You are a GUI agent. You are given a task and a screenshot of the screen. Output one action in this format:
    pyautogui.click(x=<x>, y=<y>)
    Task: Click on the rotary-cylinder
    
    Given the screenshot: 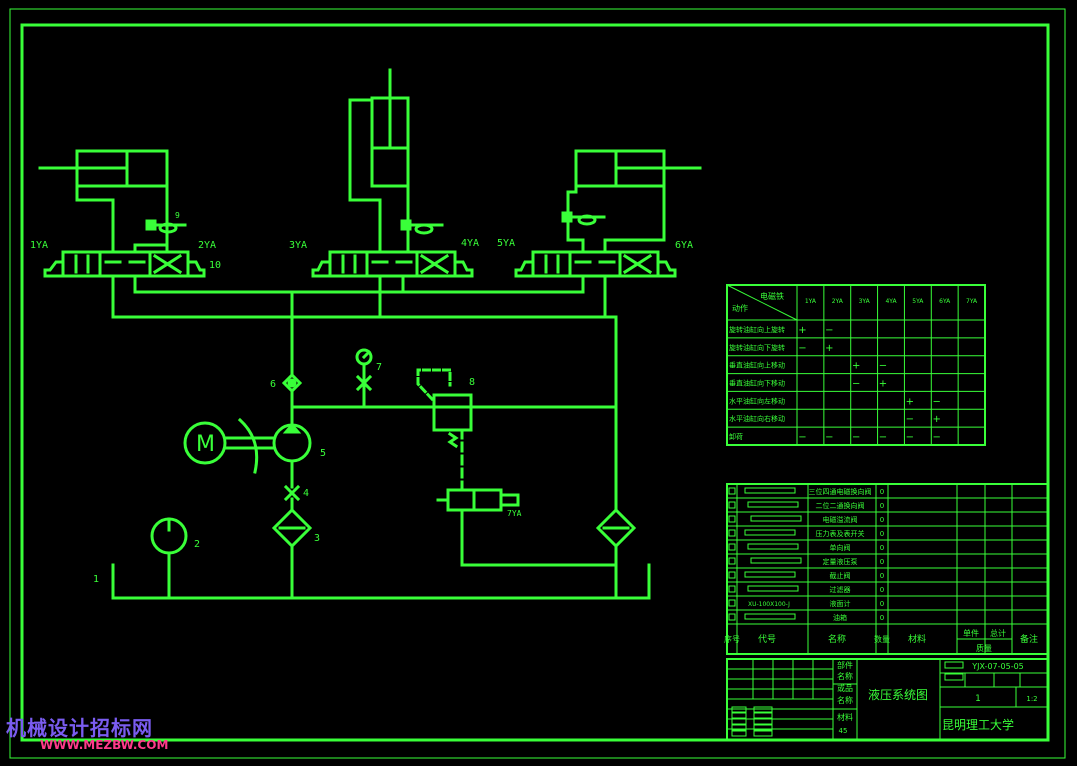 What is the action you would take?
    pyautogui.click(x=103, y=201)
    